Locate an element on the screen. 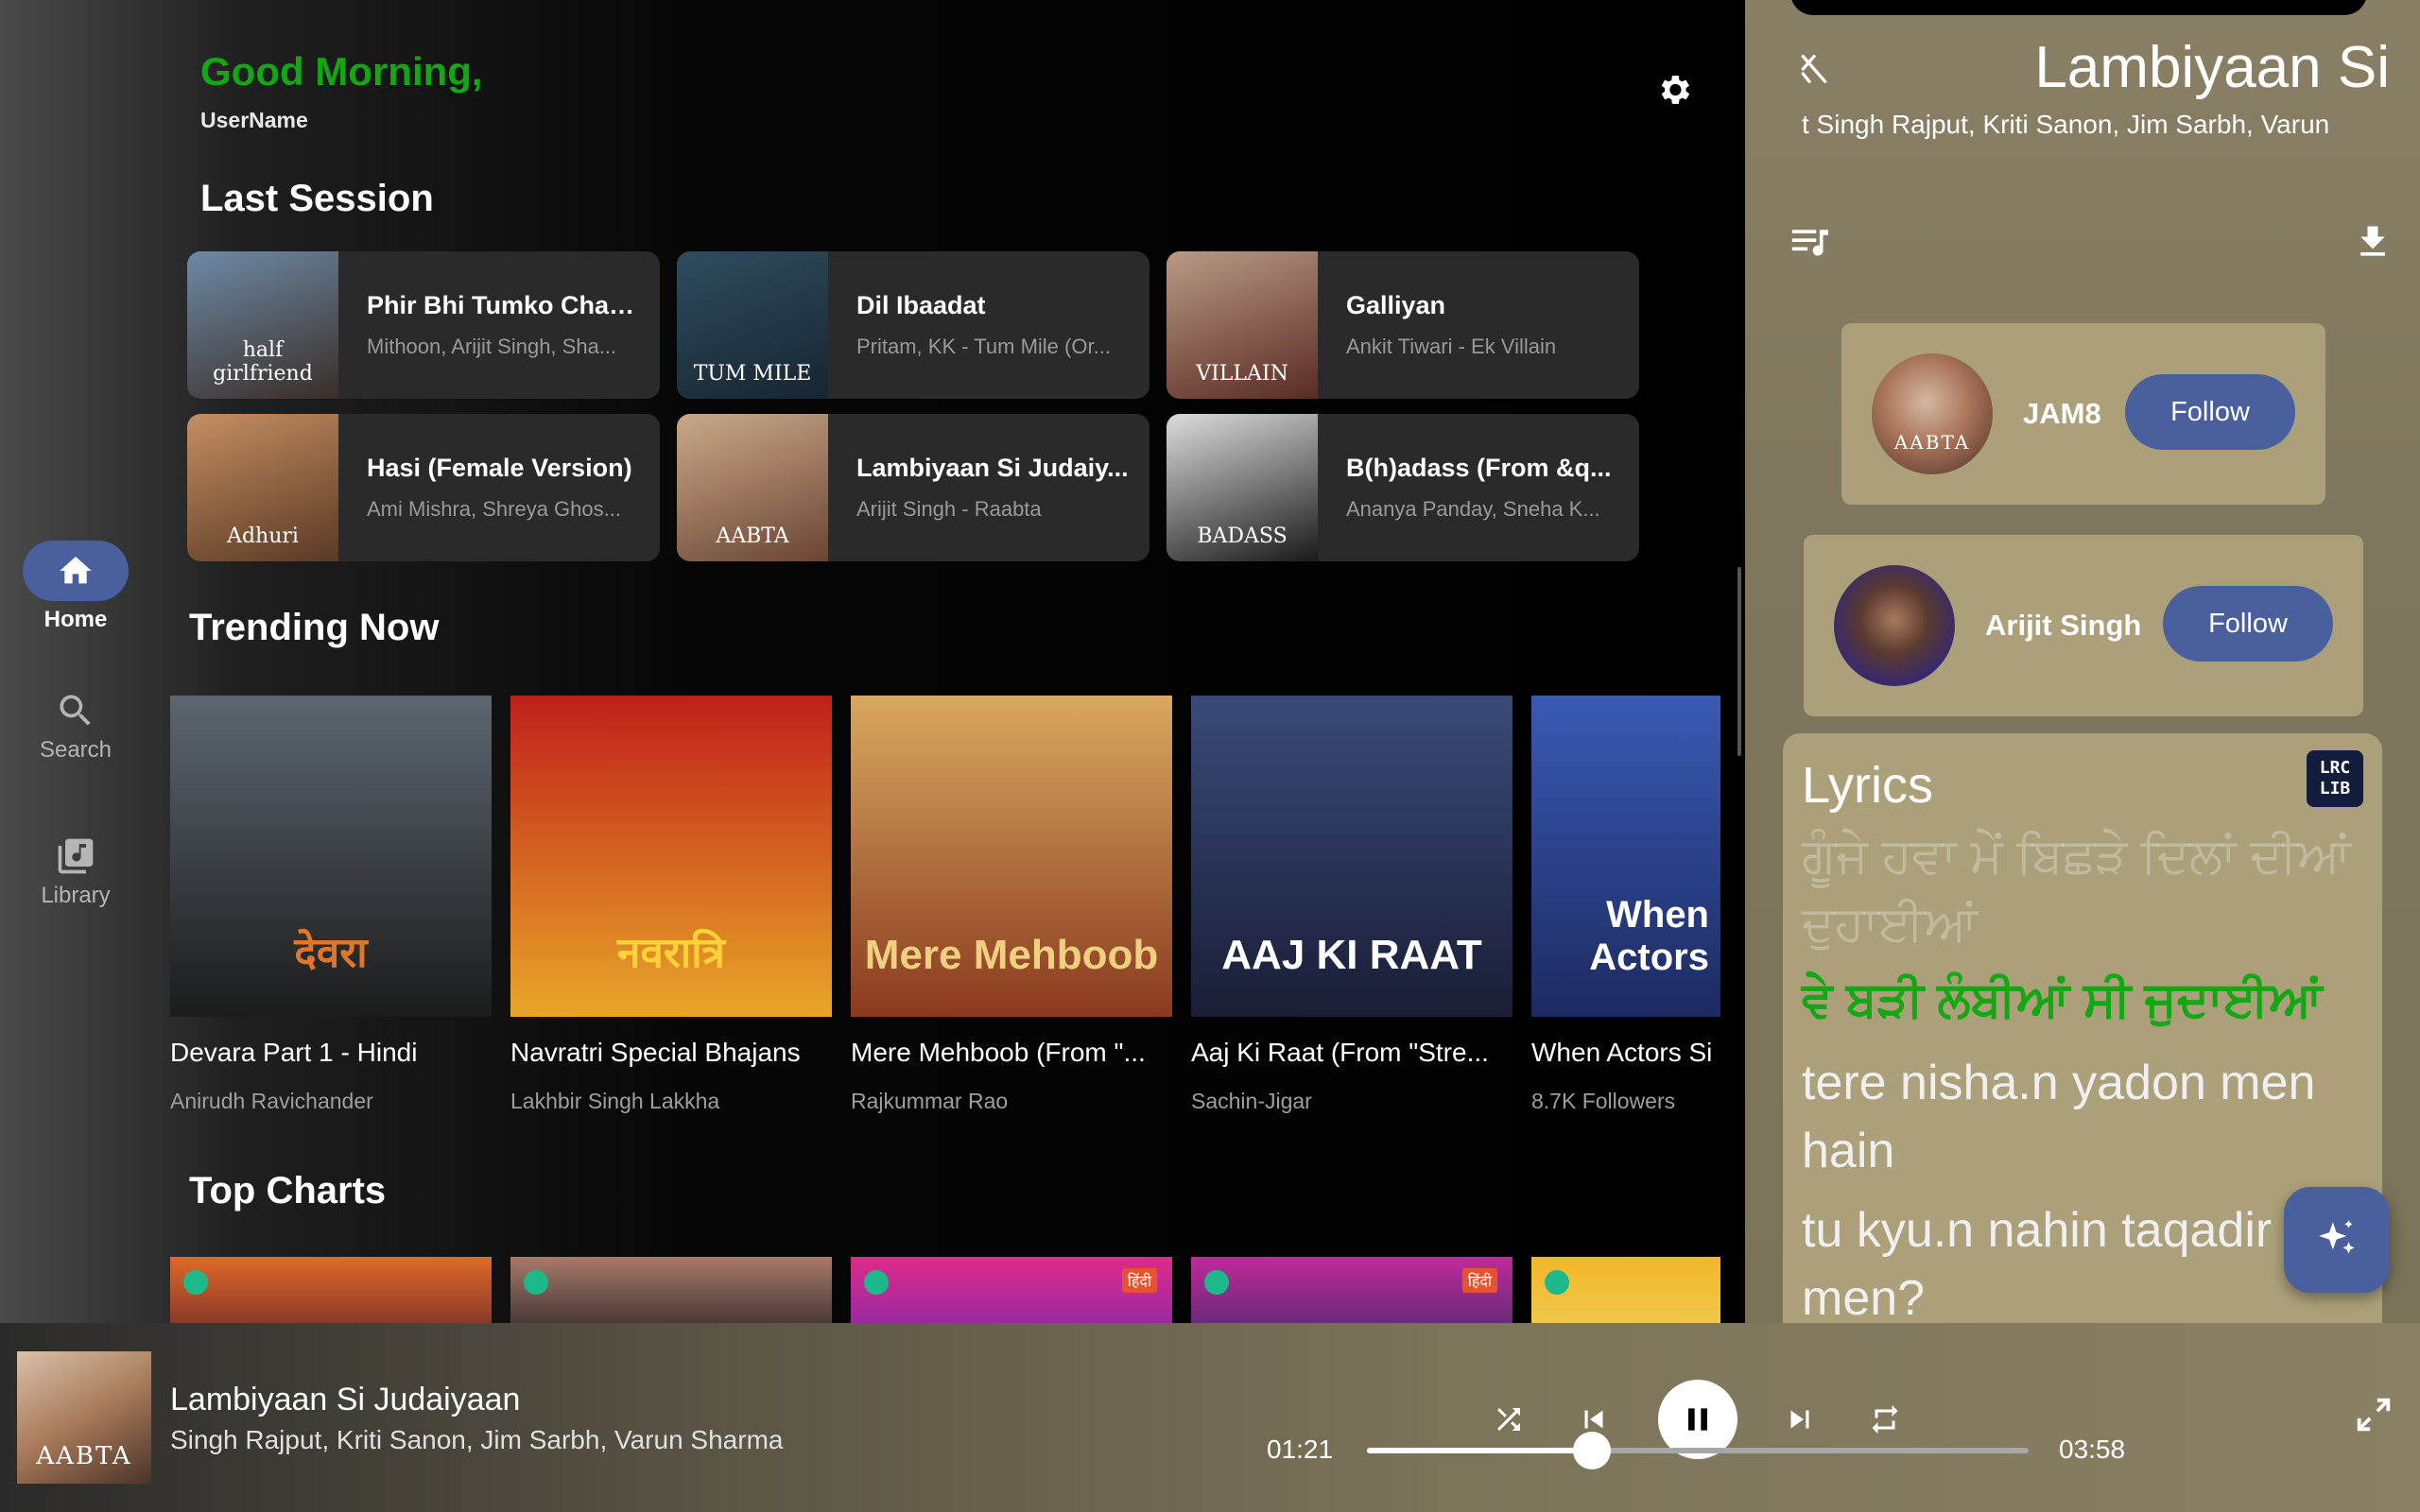 This screenshot has height=1512, width=2420. trending-subtitle: Sachin-Jigar is located at coordinates (1251, 1101).